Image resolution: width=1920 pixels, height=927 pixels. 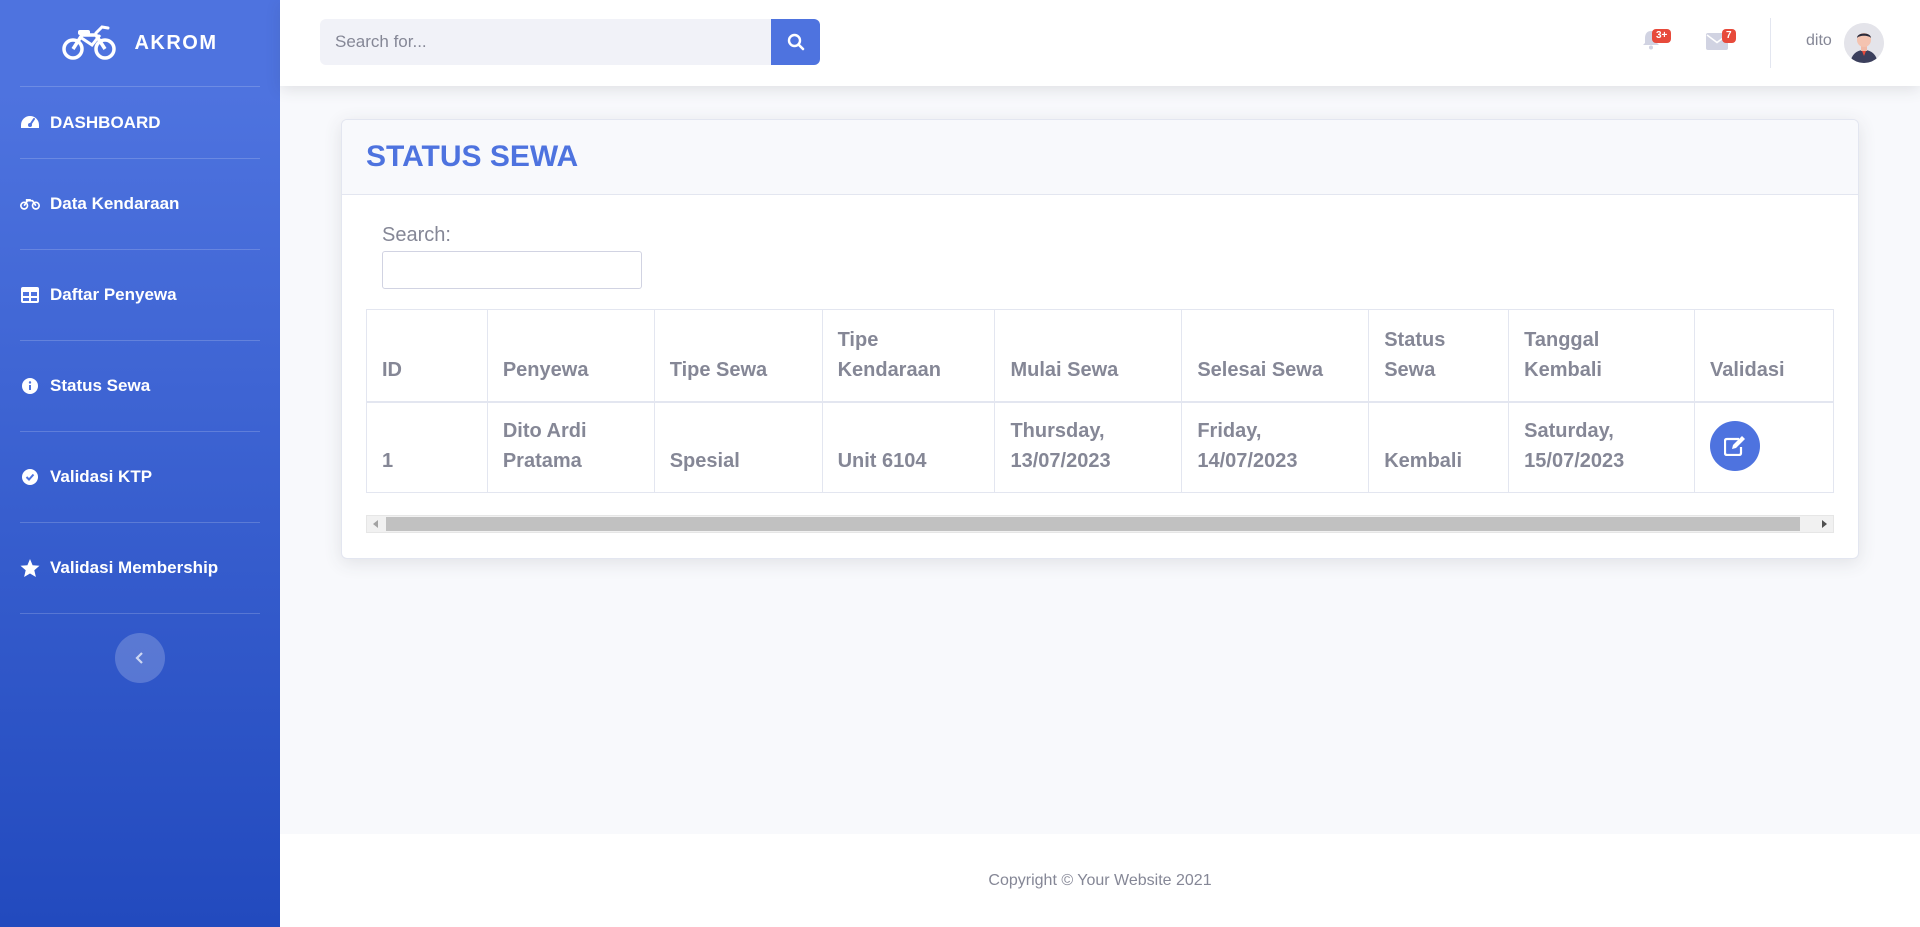 I want to click on triangle-right-icon, so click(x=1824, y=524).